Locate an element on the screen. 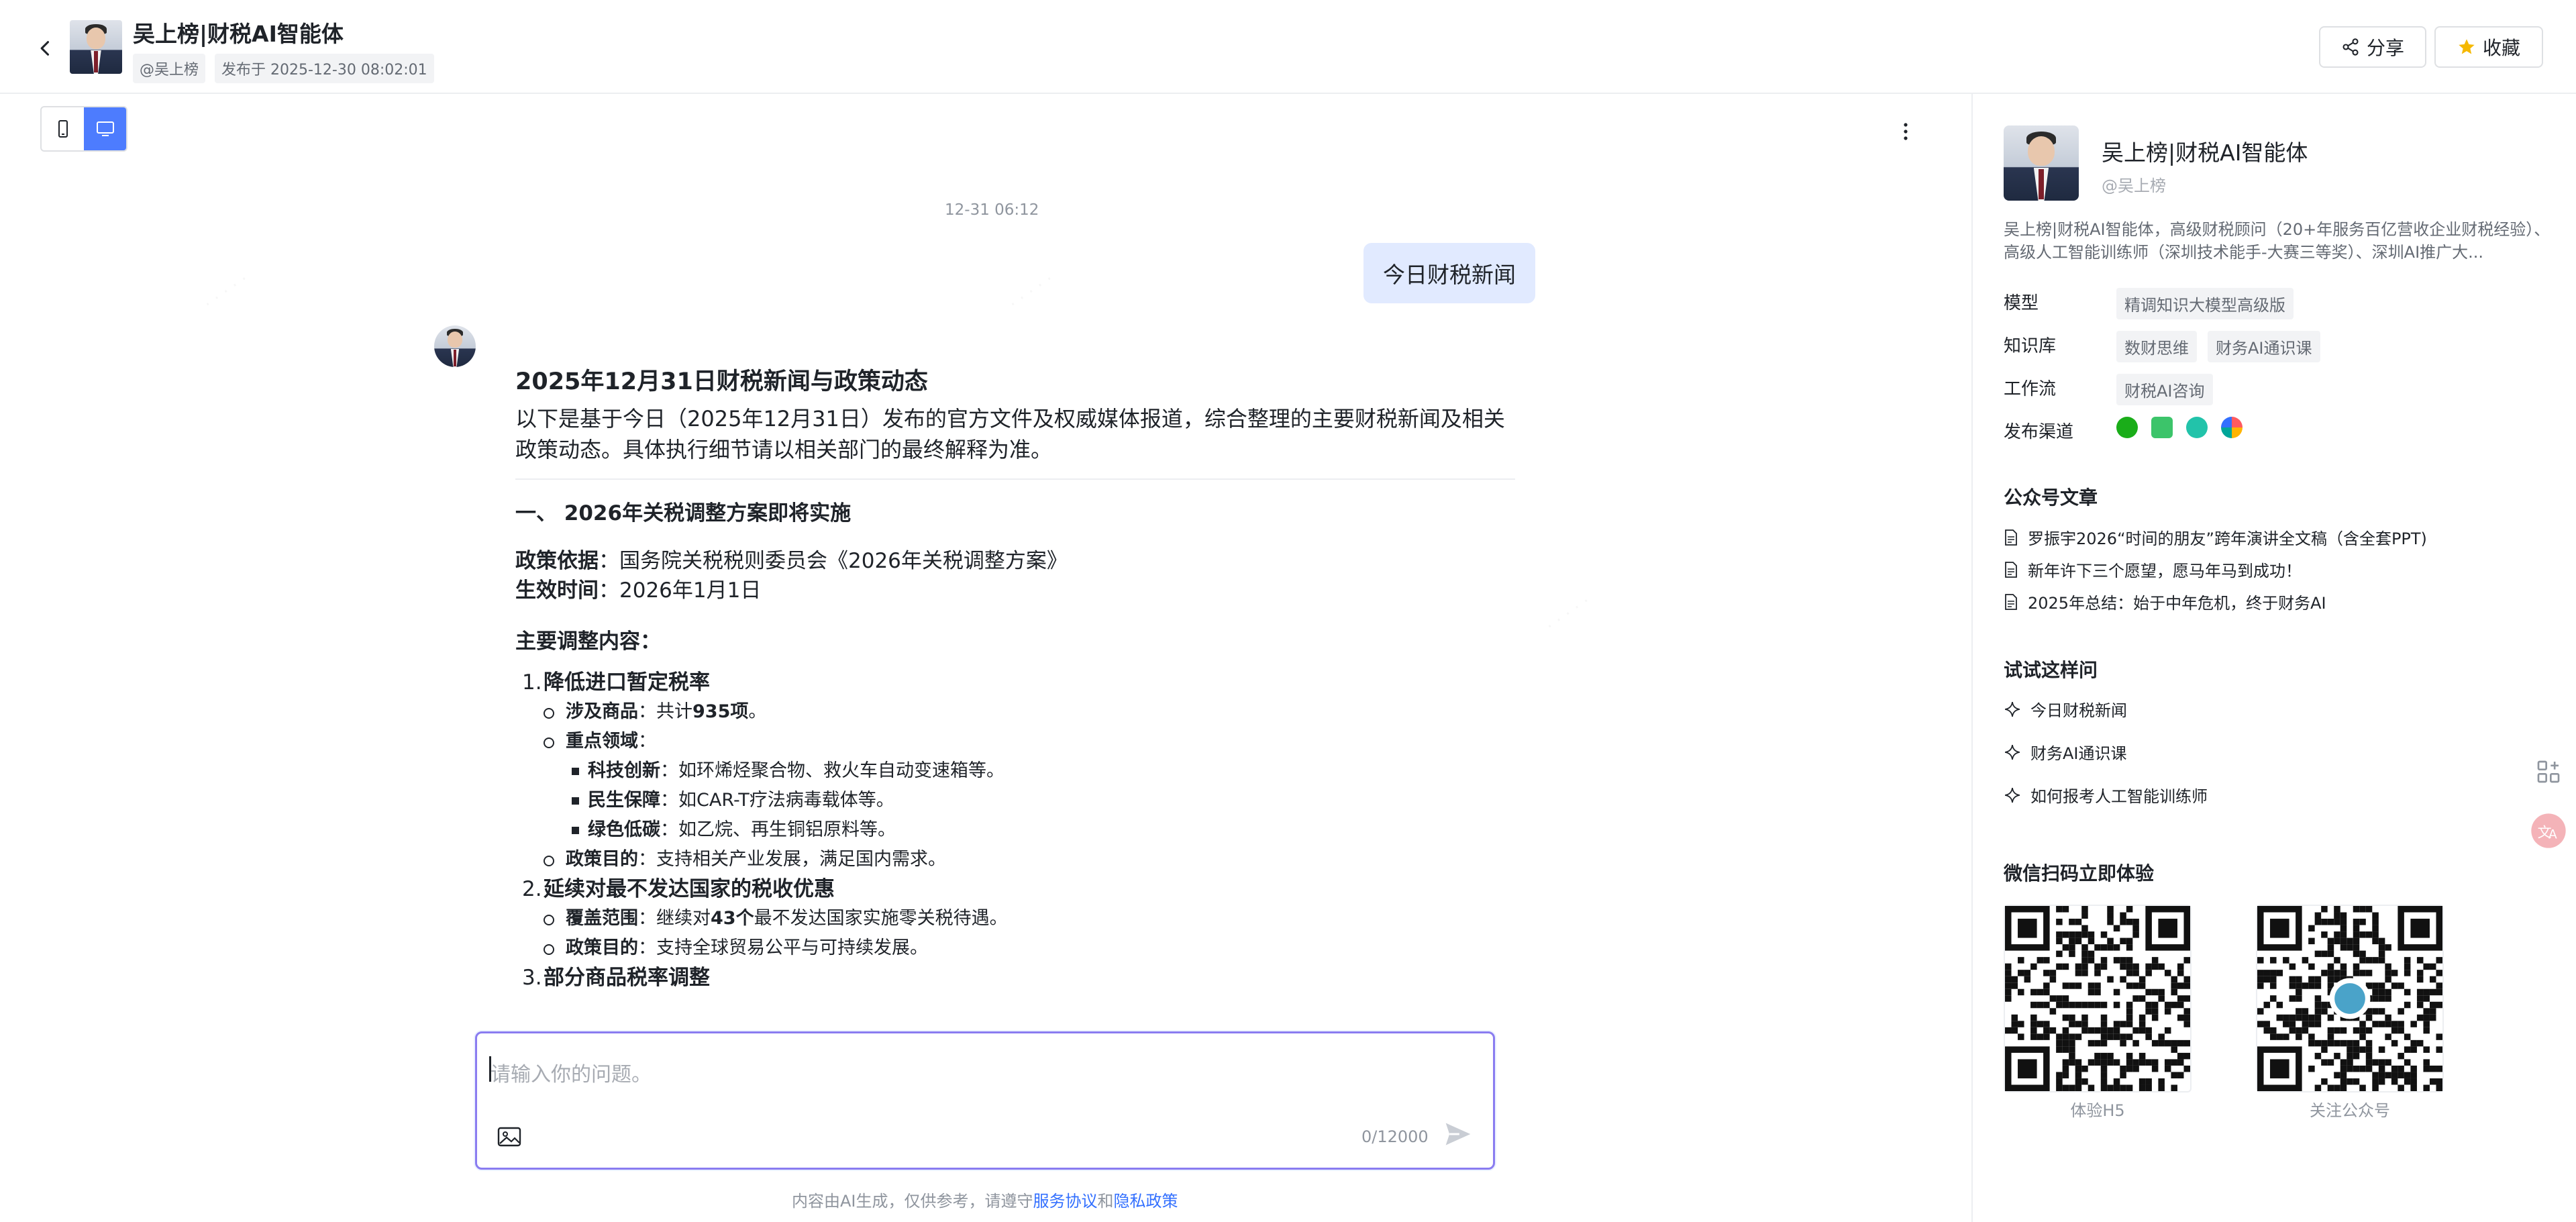 The height and width of the screenshot is (1222, 2576). header-meta: @吴上榜 发布于 2025-12-30 08:02:01 is located at coordinates (283, 68).